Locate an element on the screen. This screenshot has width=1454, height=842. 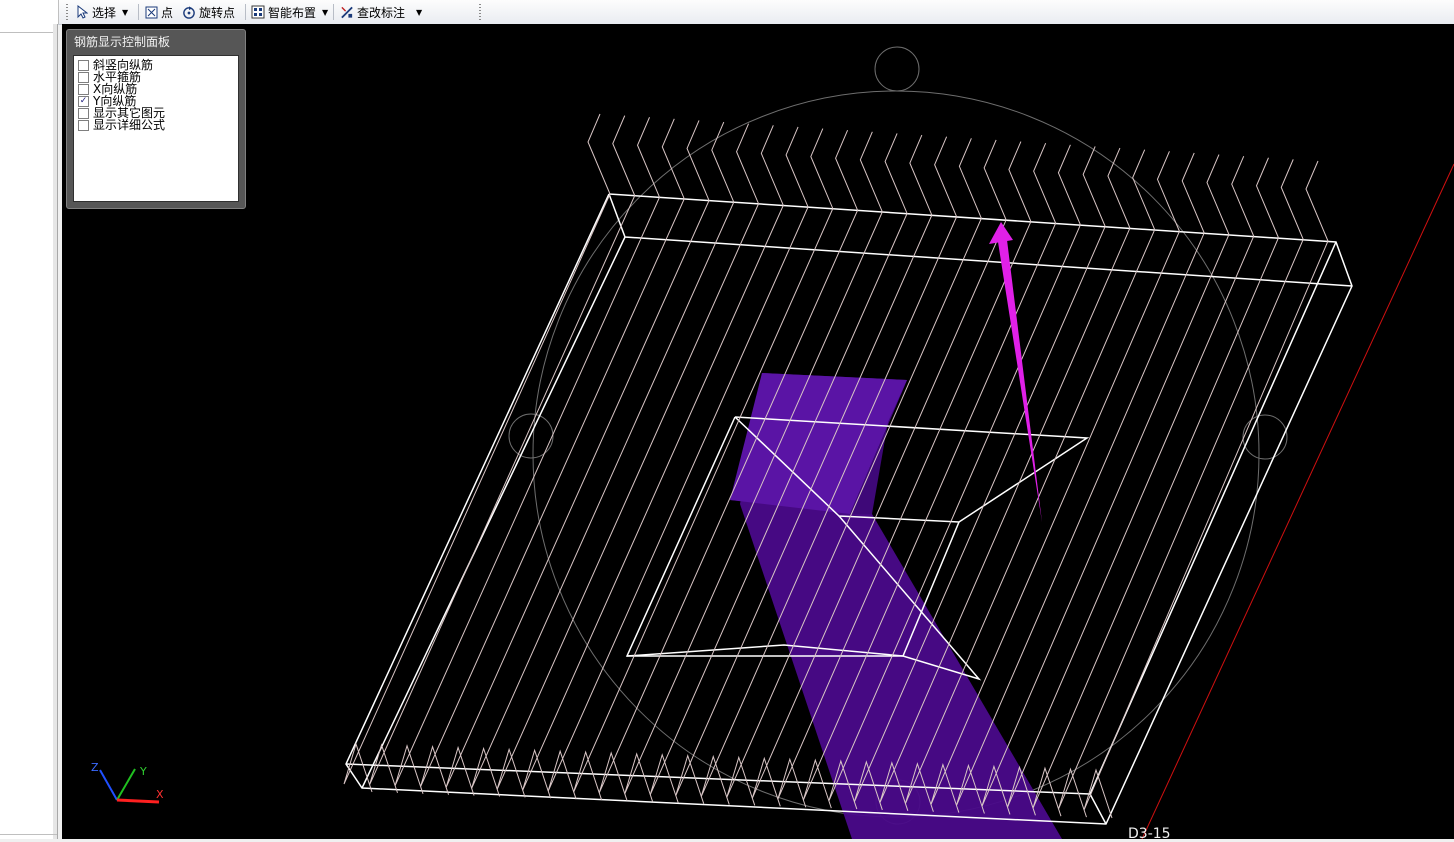
orbit-handle-left is located at coordinates (531, 436).